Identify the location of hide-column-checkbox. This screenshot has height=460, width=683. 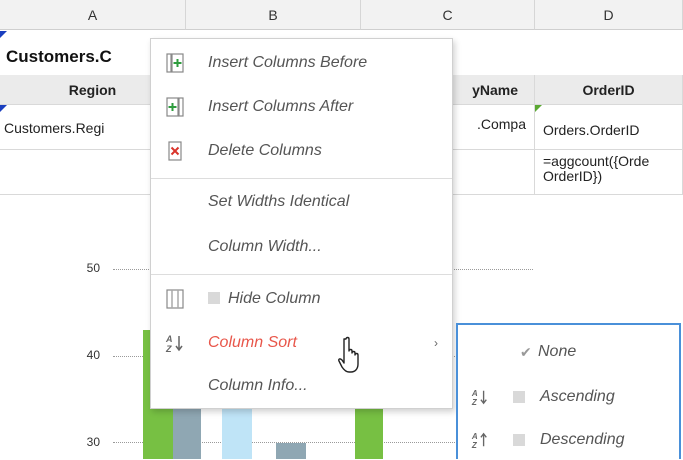
(214, 298).